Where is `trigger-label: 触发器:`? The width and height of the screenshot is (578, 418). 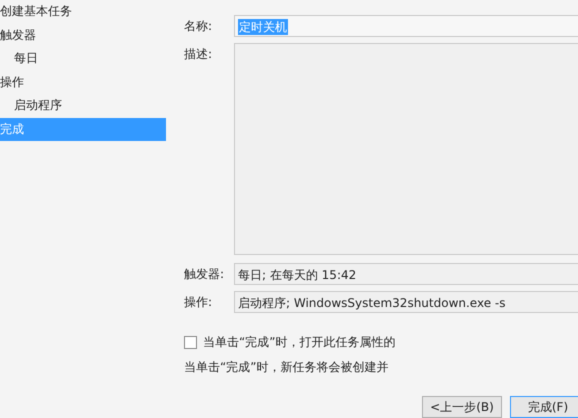
trigger-label: 触发器: is located at coordinates (205, 274).